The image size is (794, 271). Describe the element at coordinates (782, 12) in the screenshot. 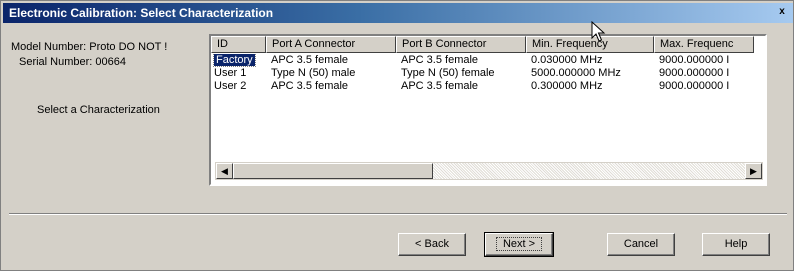

I see `close-icon: x` at that location.